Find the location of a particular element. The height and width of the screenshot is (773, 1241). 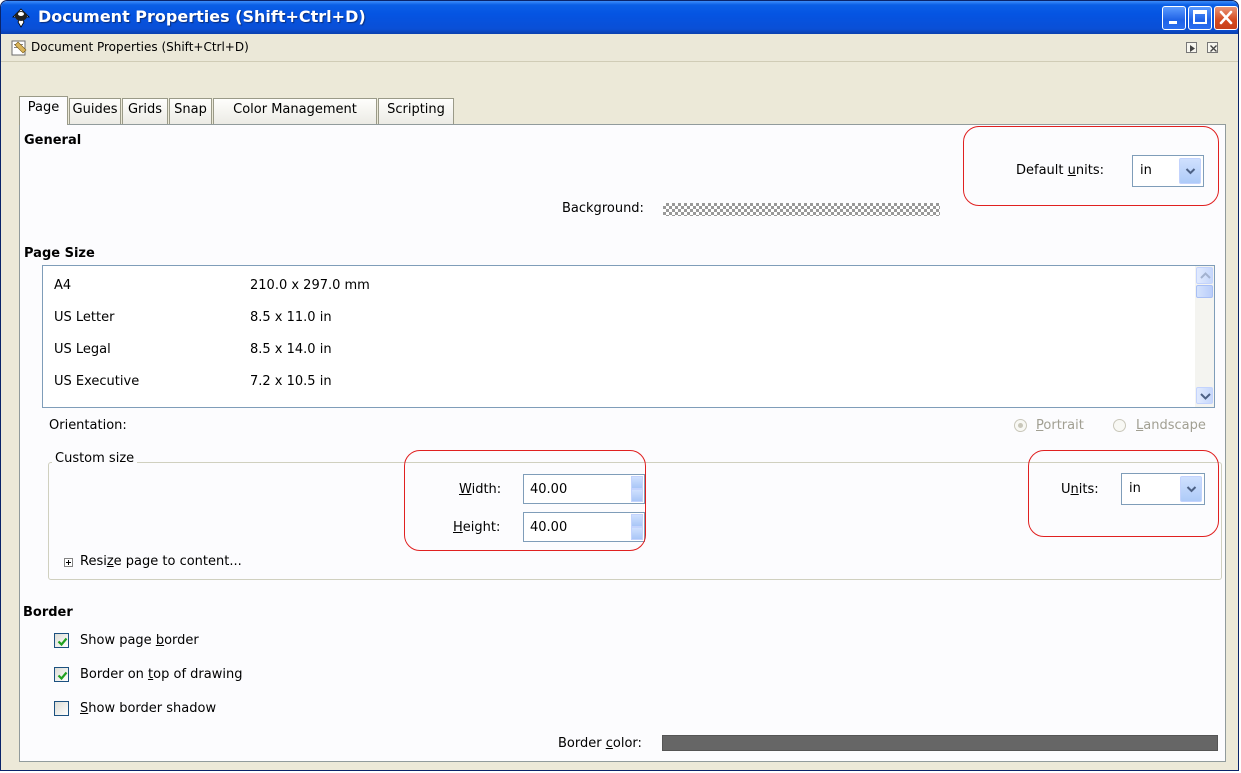

scroll-down-button is located at coordinates (1204, 395).